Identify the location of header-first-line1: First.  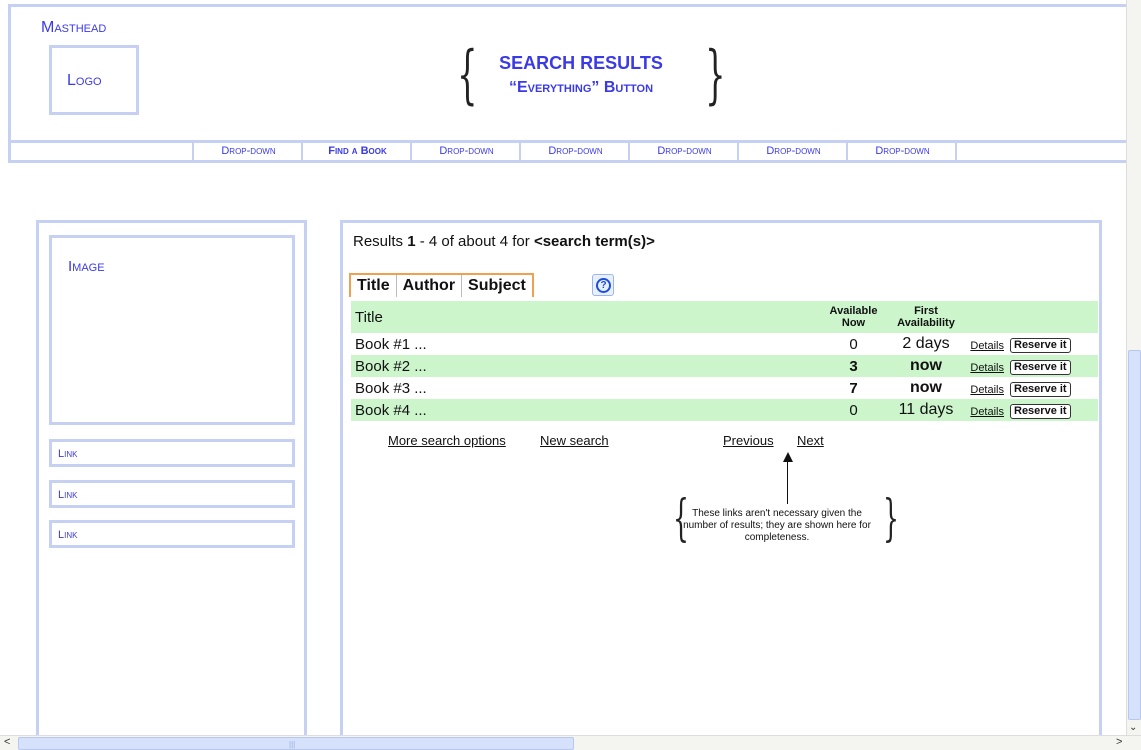
(926, 311).